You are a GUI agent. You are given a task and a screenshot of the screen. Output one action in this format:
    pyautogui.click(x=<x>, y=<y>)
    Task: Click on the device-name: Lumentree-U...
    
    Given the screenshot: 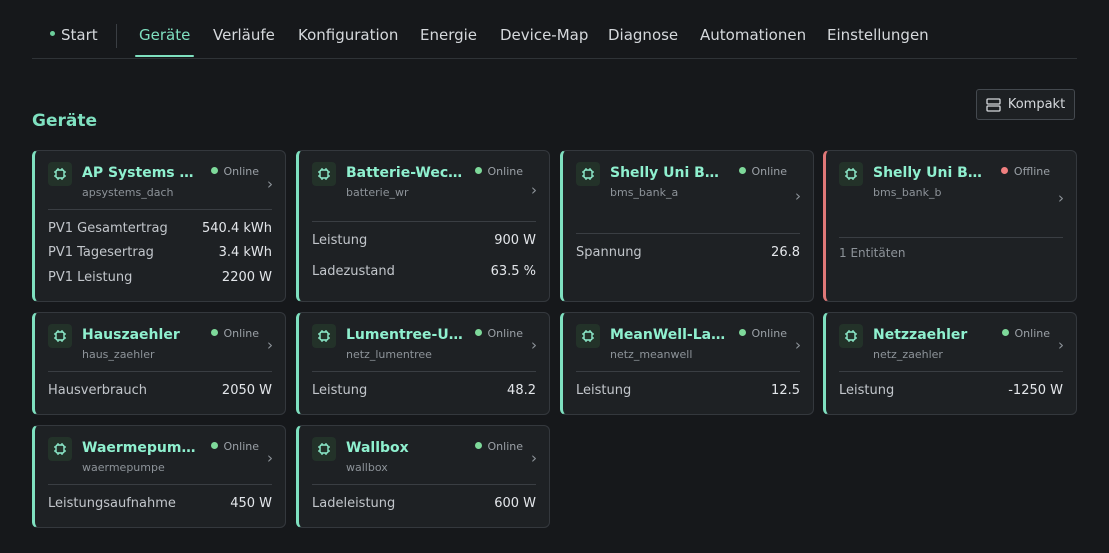 What is the action you would take?
    pyautogui.click(x=405, y=335)
    